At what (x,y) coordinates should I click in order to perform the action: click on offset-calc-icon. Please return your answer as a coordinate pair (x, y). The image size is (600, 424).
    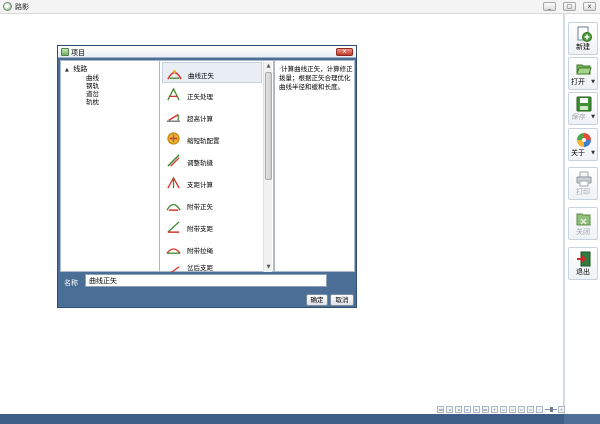
    Looking at the image, I should click on (173, 182).